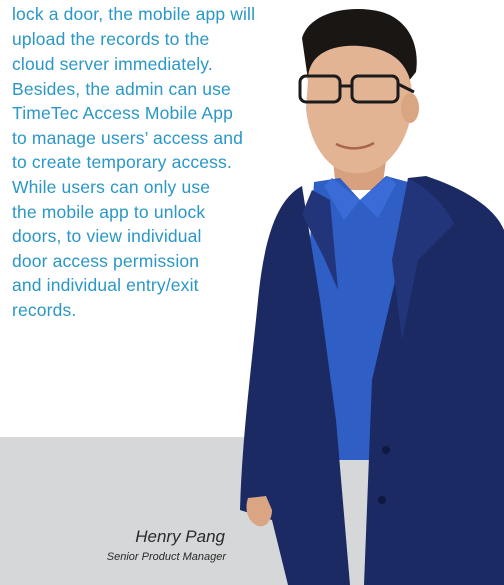 This screenshot has width=504, height=585. I want to click on article-line: and individual entry/exit, so click(105, 285).